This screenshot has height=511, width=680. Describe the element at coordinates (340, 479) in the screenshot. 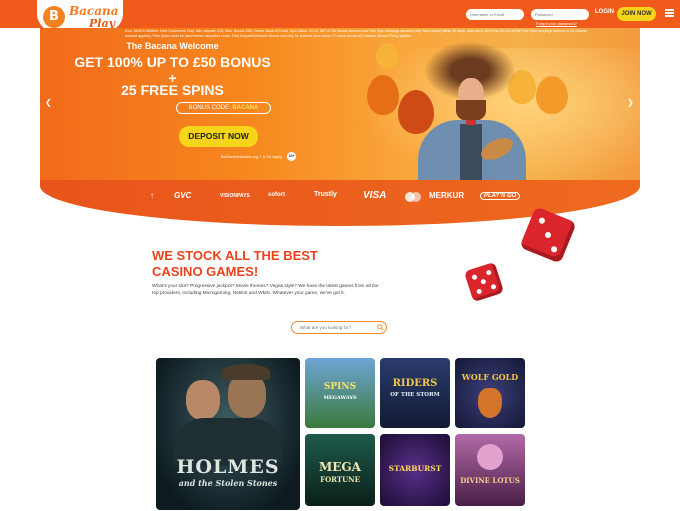

I see `game-subtitle: FORTUNE` at that location.